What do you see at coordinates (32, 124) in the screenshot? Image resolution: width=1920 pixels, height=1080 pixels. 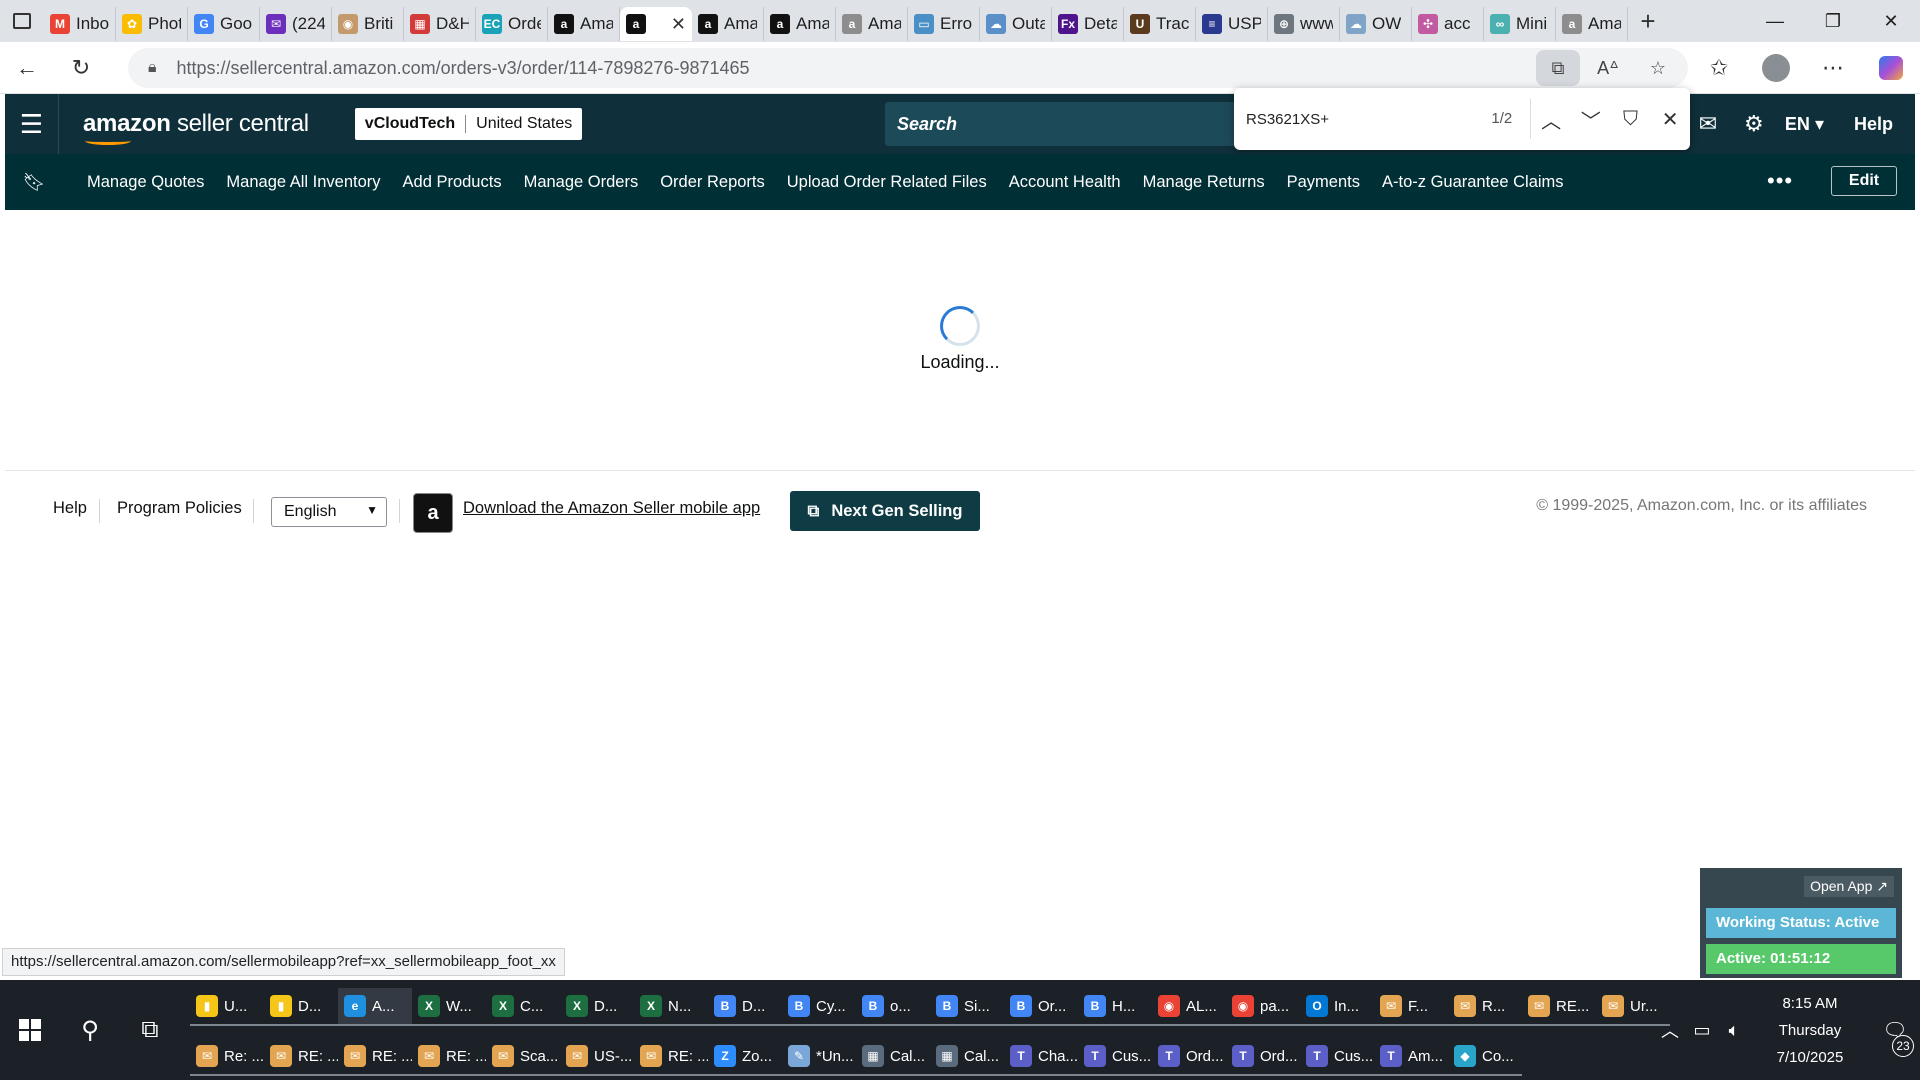 I see `menu-button: ☰` at bounding box center [32, 124].